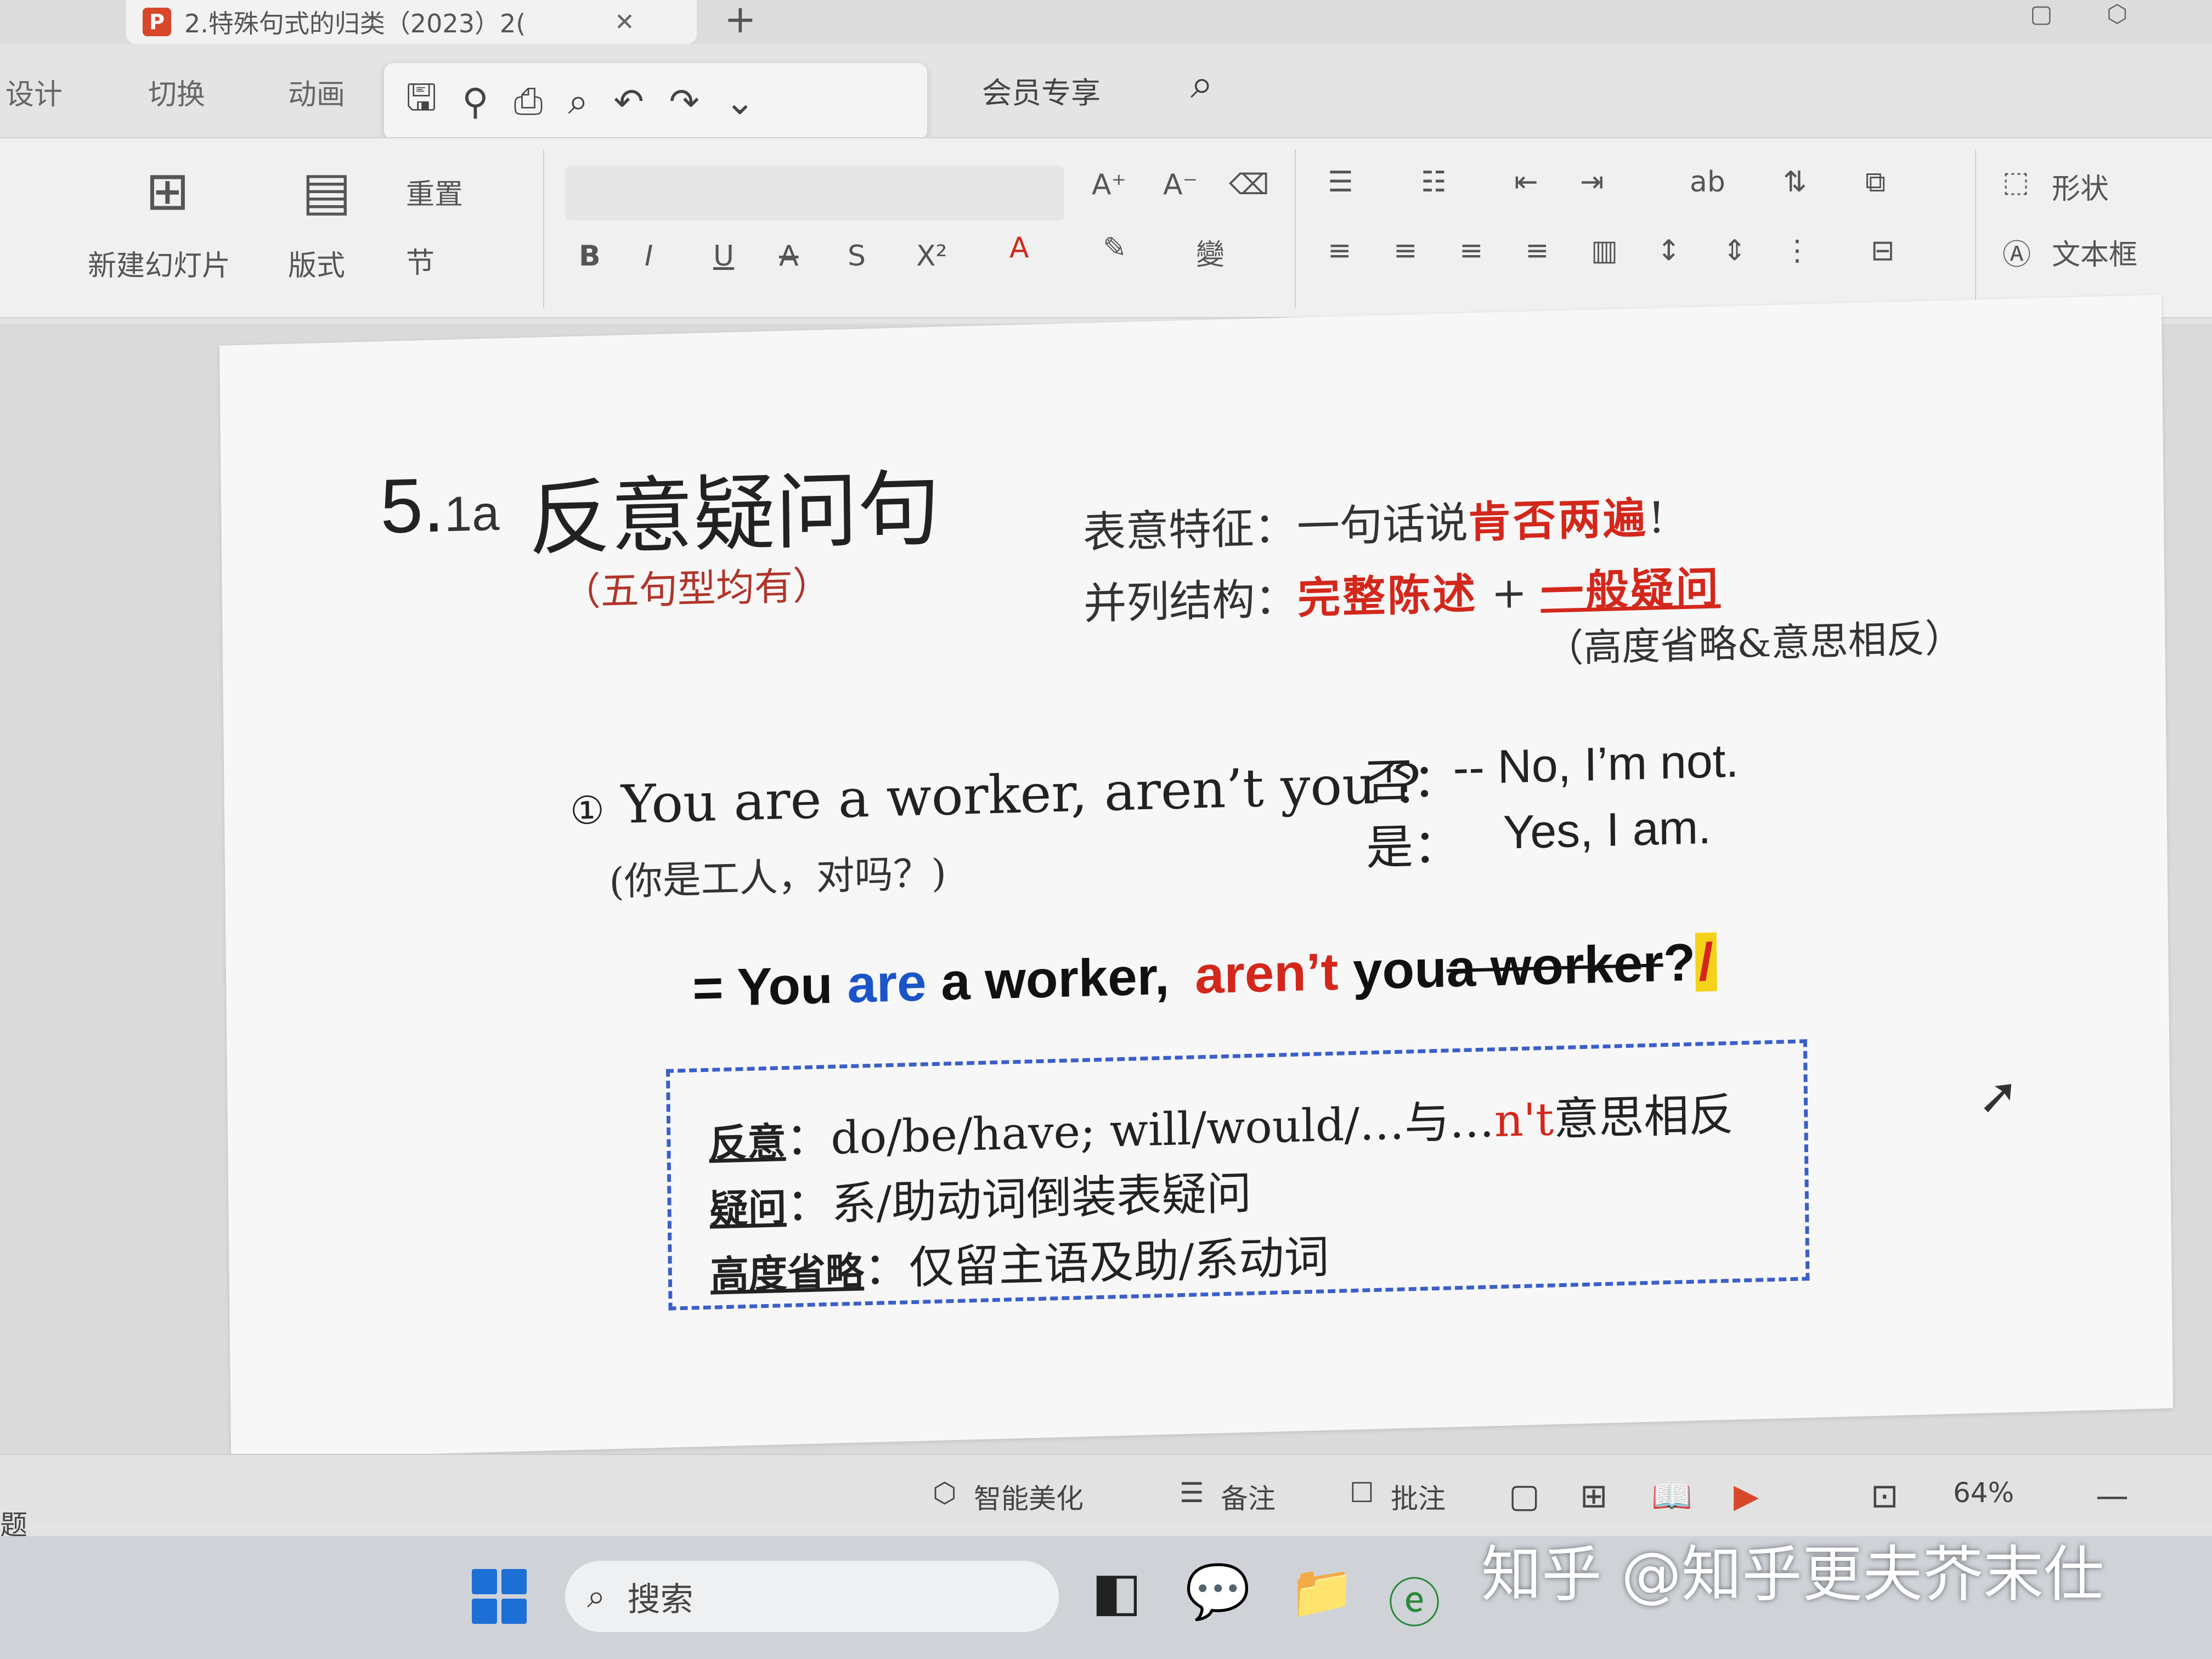  What do you see at coordinates (1604, 250) in the screenshot?
I see `distribute-icon: ▥` at bounding box center [1604, 250].